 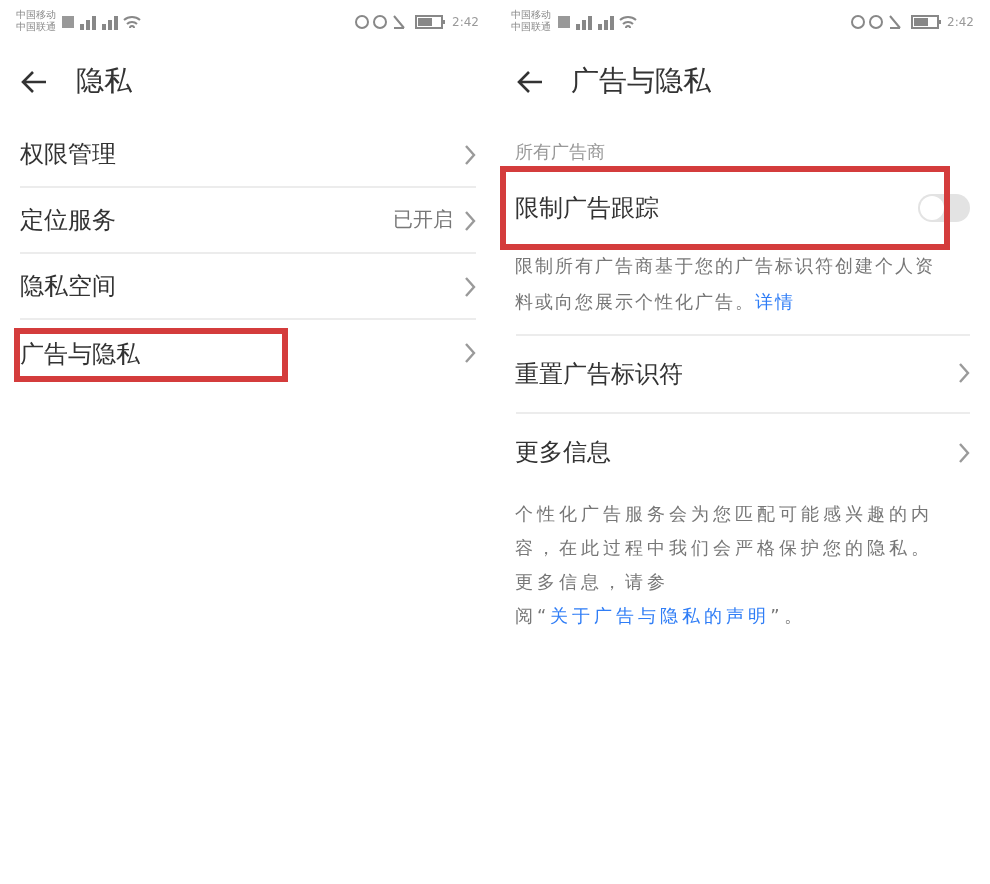 What do you see at coordinates (247, 287) in the screenshot?
I see `list-item: 隐私空间` at bounding box center [247, 287].